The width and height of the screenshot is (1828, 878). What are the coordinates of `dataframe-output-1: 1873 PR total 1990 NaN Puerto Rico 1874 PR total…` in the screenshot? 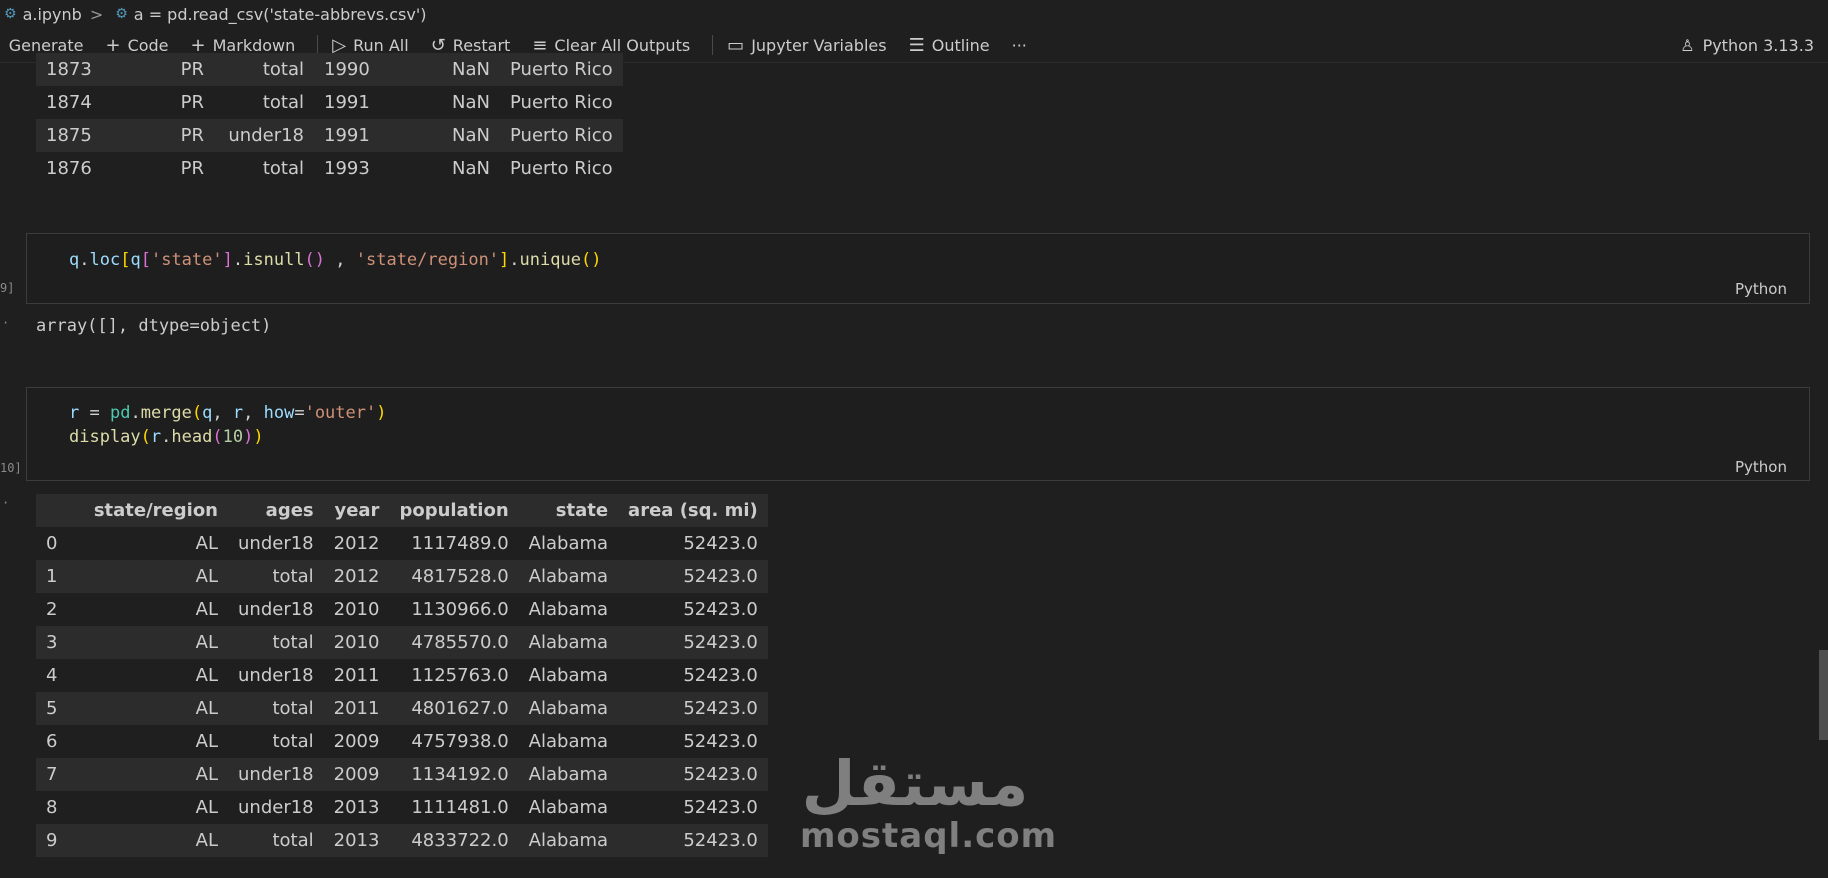 It's located at (329, 119).